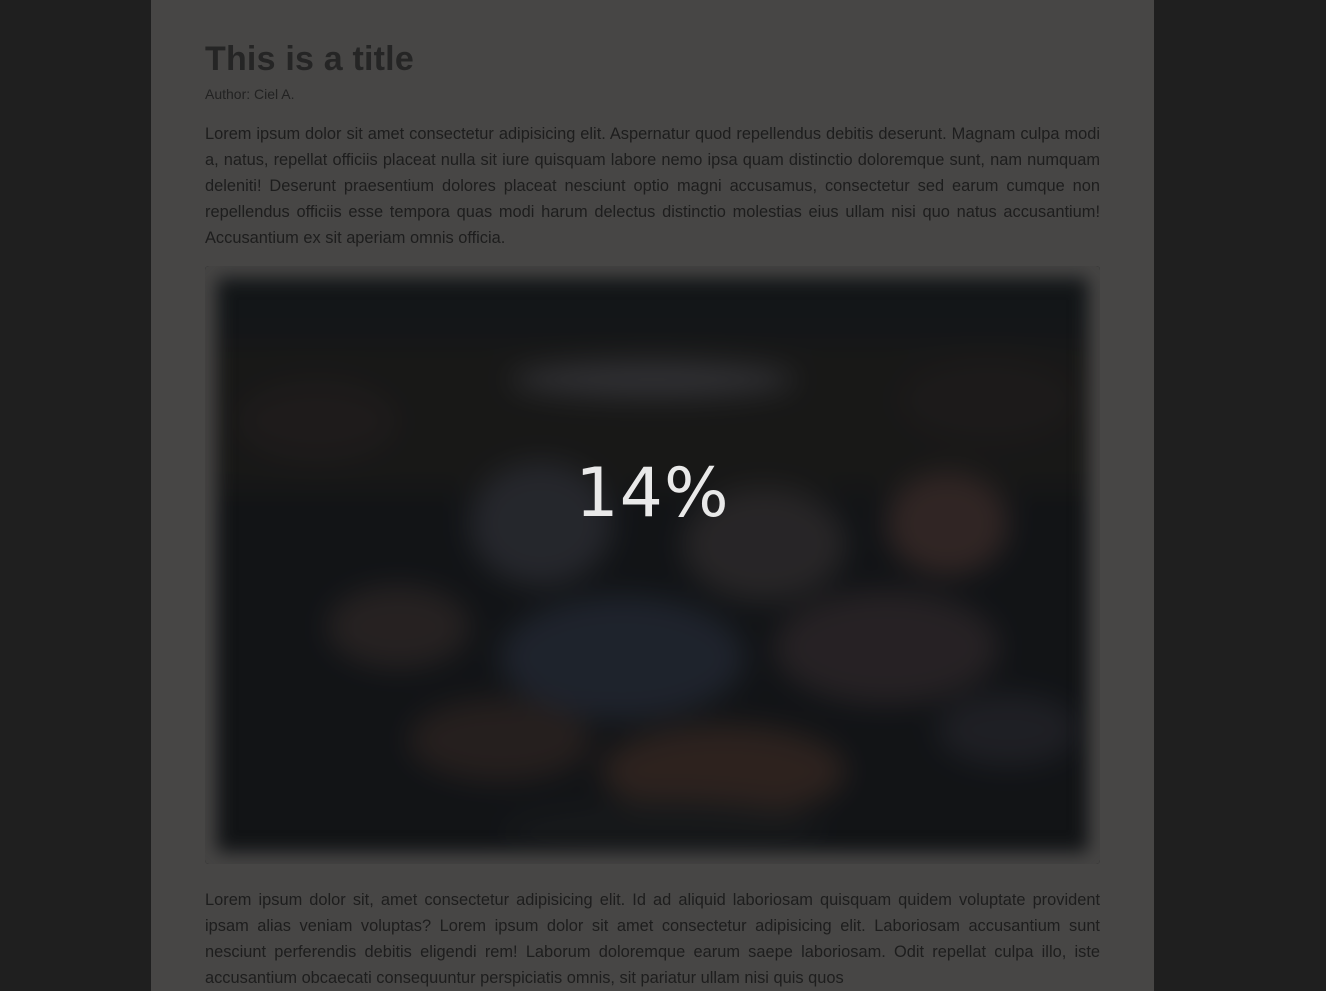  I want to click on article-title: This is a title, so click(309, 59).